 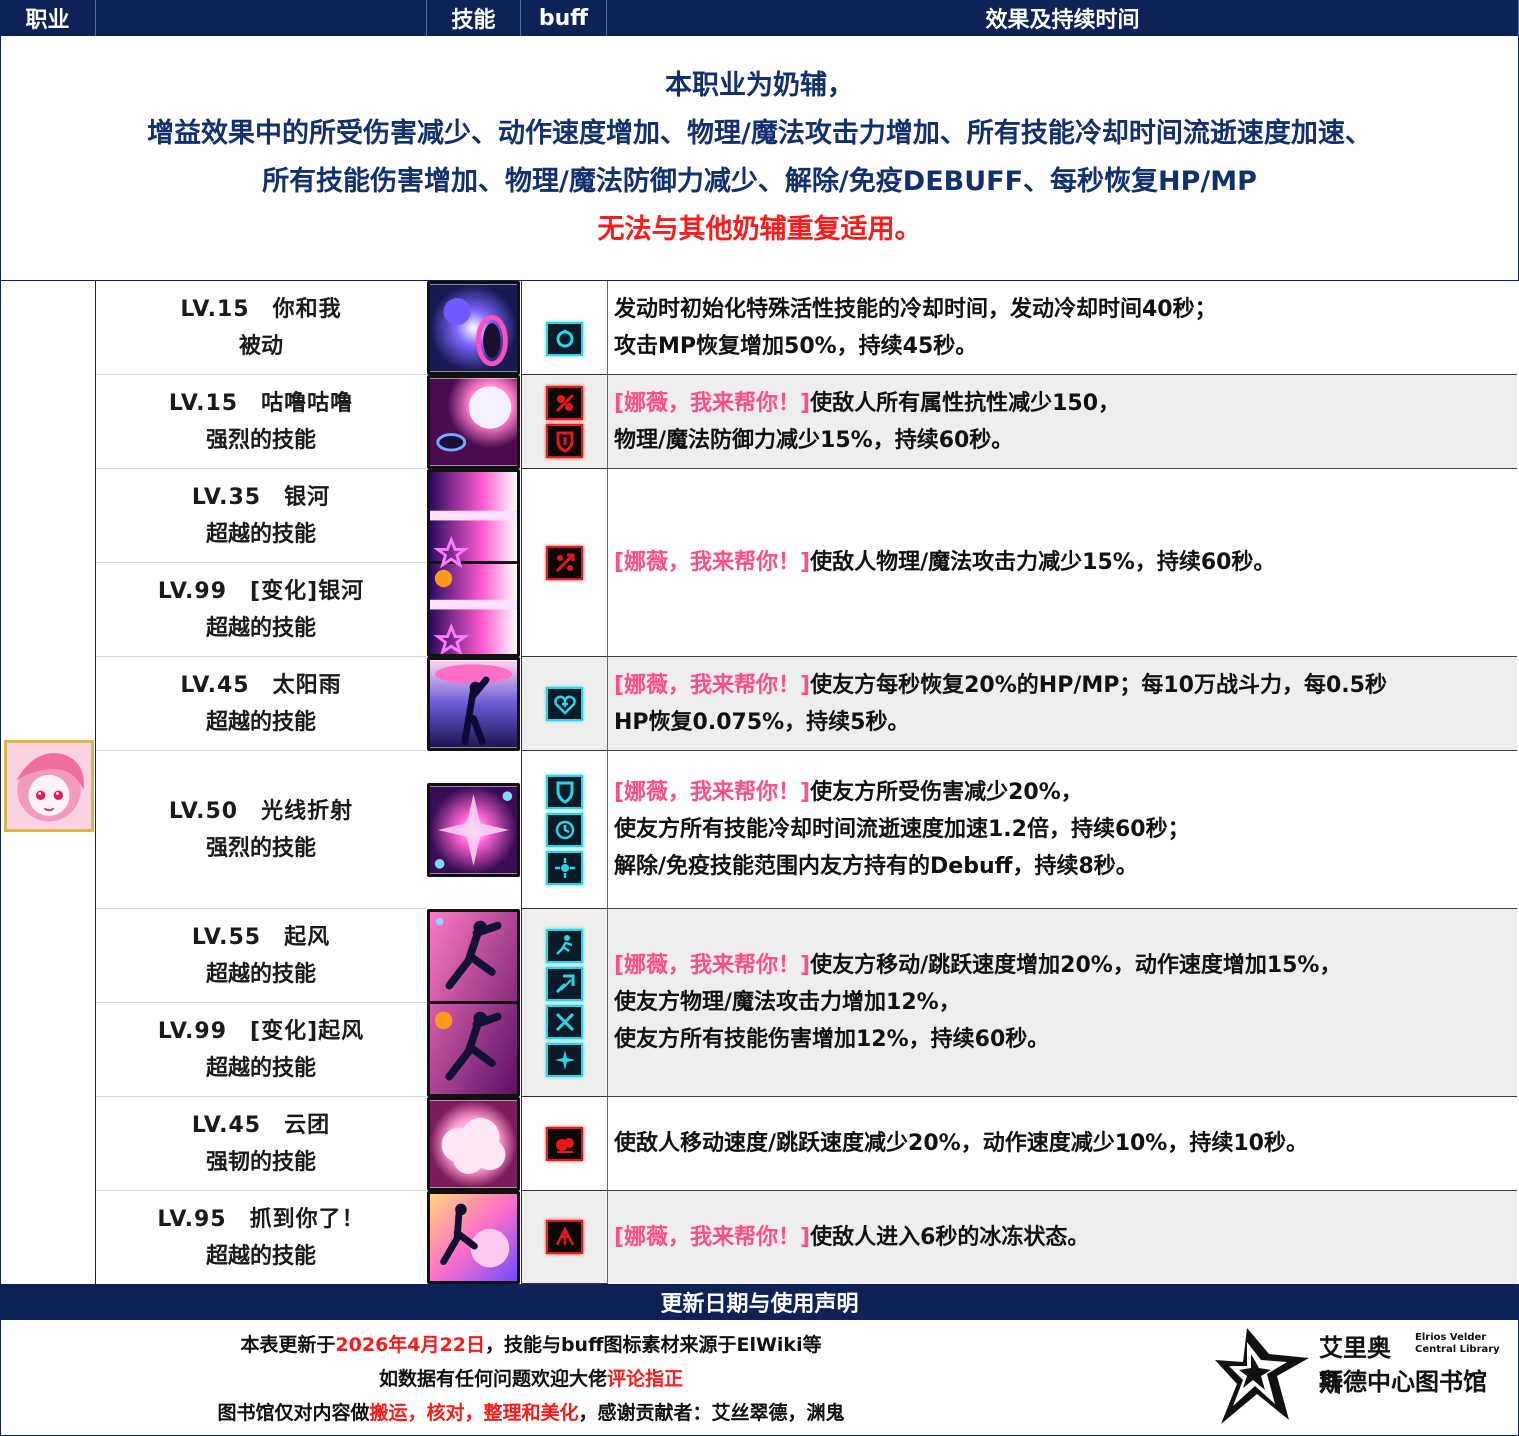 What do you see at coordinates (261, 685) in the screenshot?
I see `skill-name: LV.45 太阳雨` at bounding box center [261, 685].